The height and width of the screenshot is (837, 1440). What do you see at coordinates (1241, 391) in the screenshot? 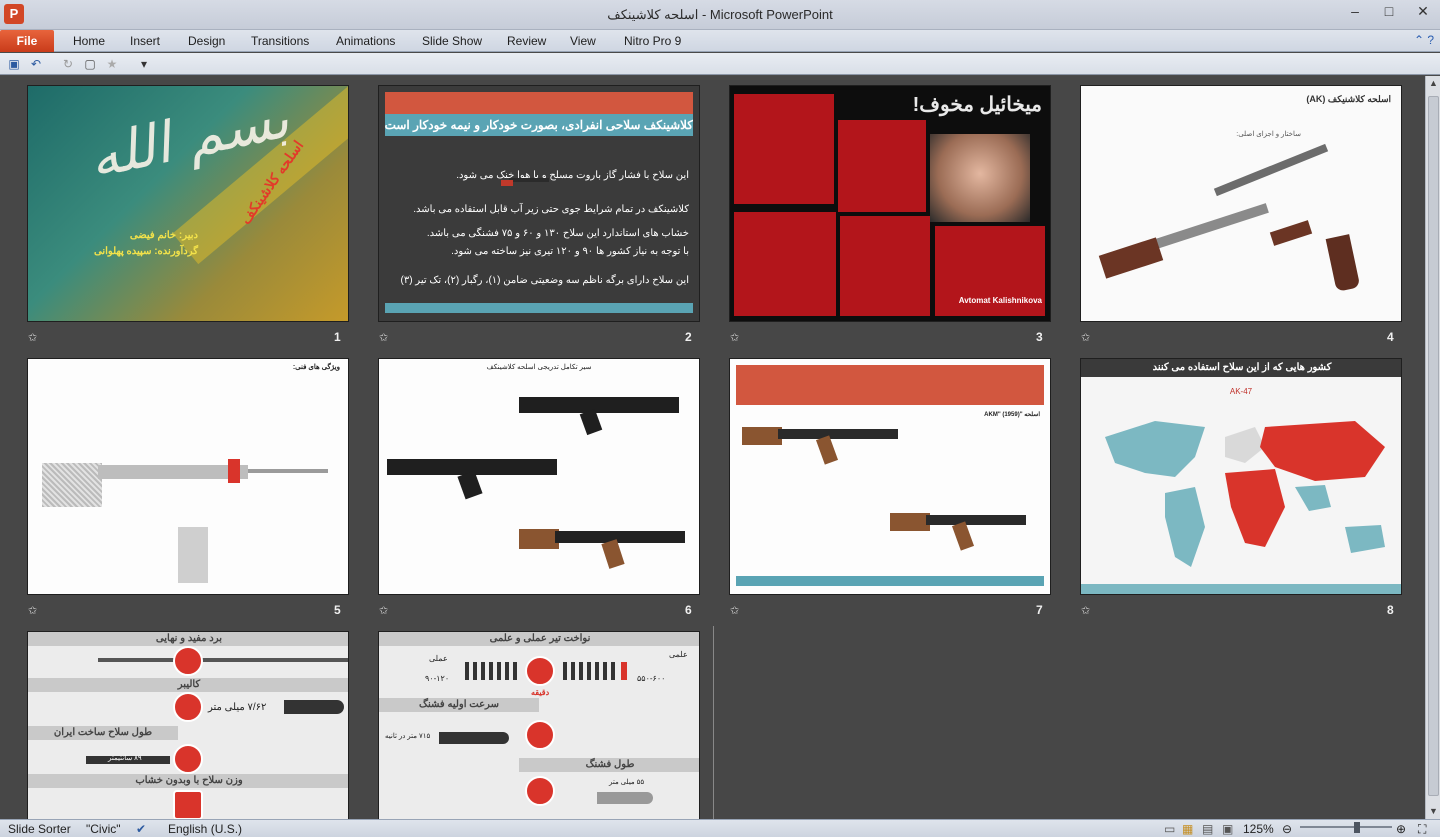
I see `map-legend: AK-47` at bounding box center [1241, 391].